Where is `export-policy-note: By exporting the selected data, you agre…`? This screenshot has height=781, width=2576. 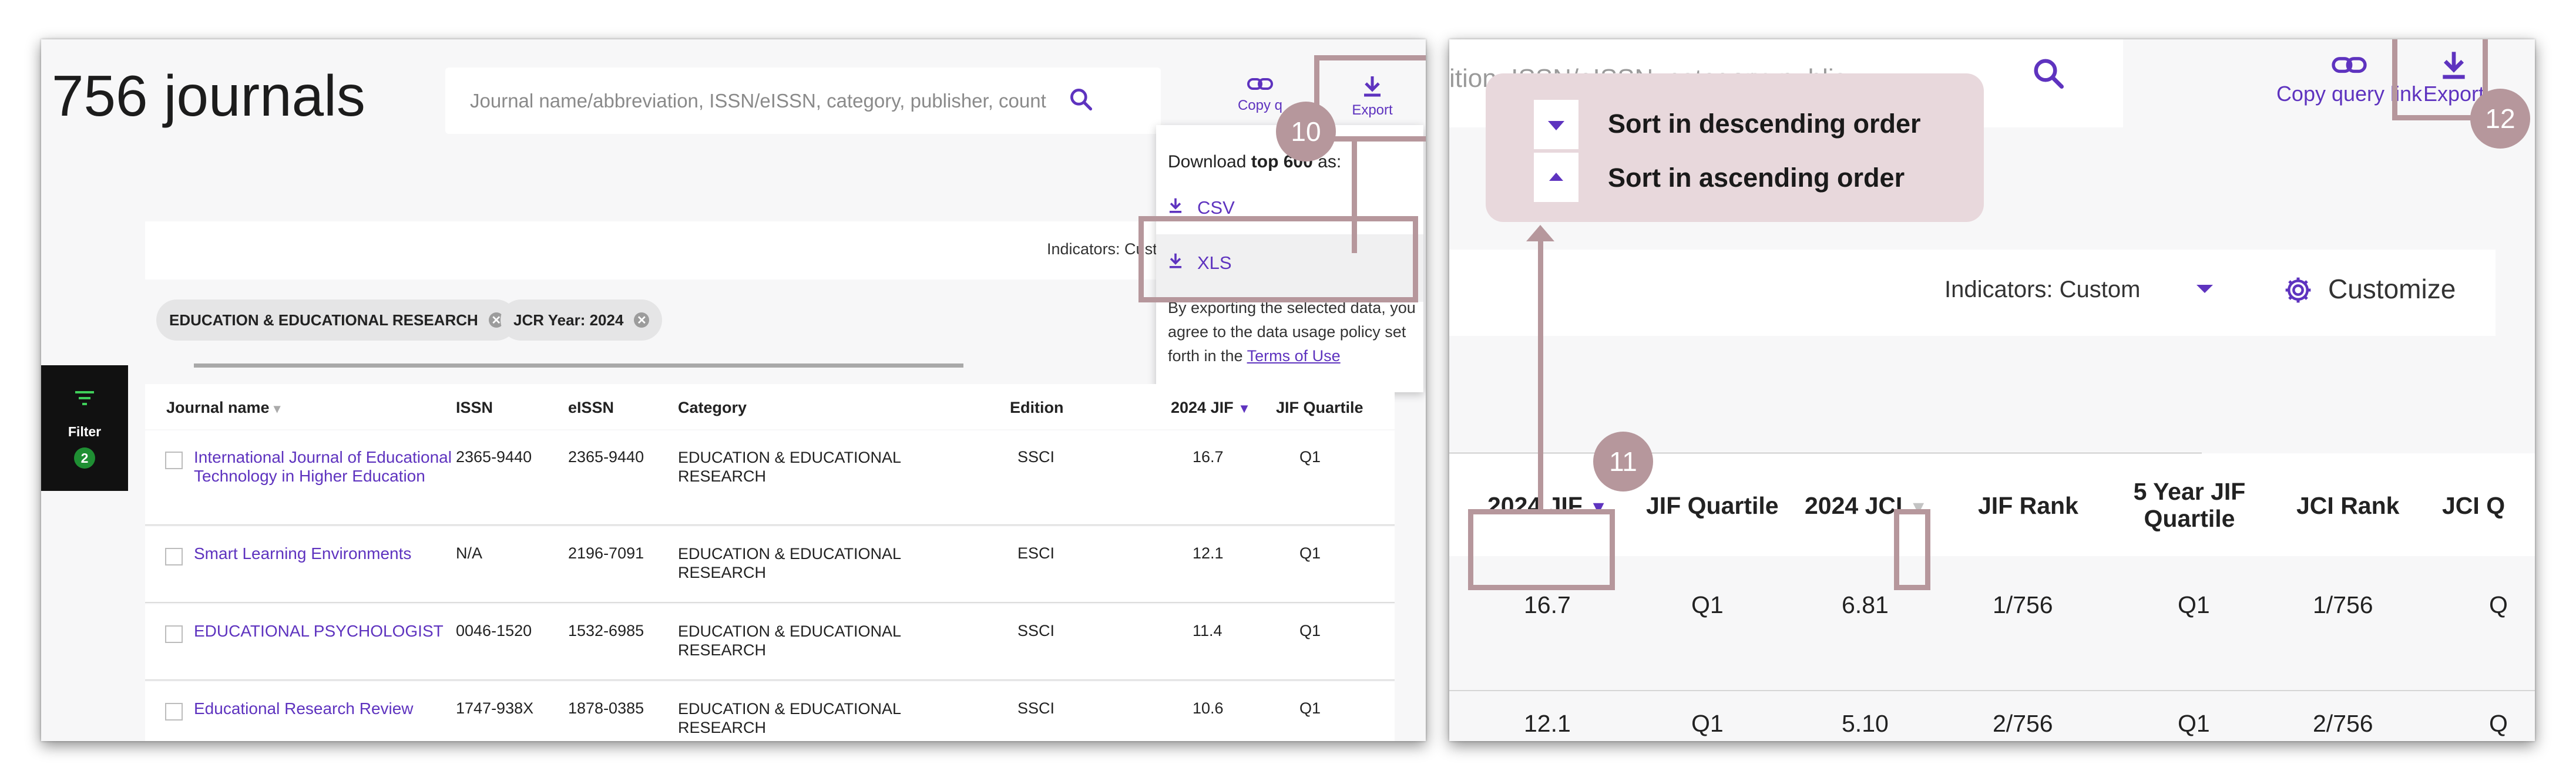
export-policy-note: By exporting the selected data, you agre… is located at coordinates (1292, 332).